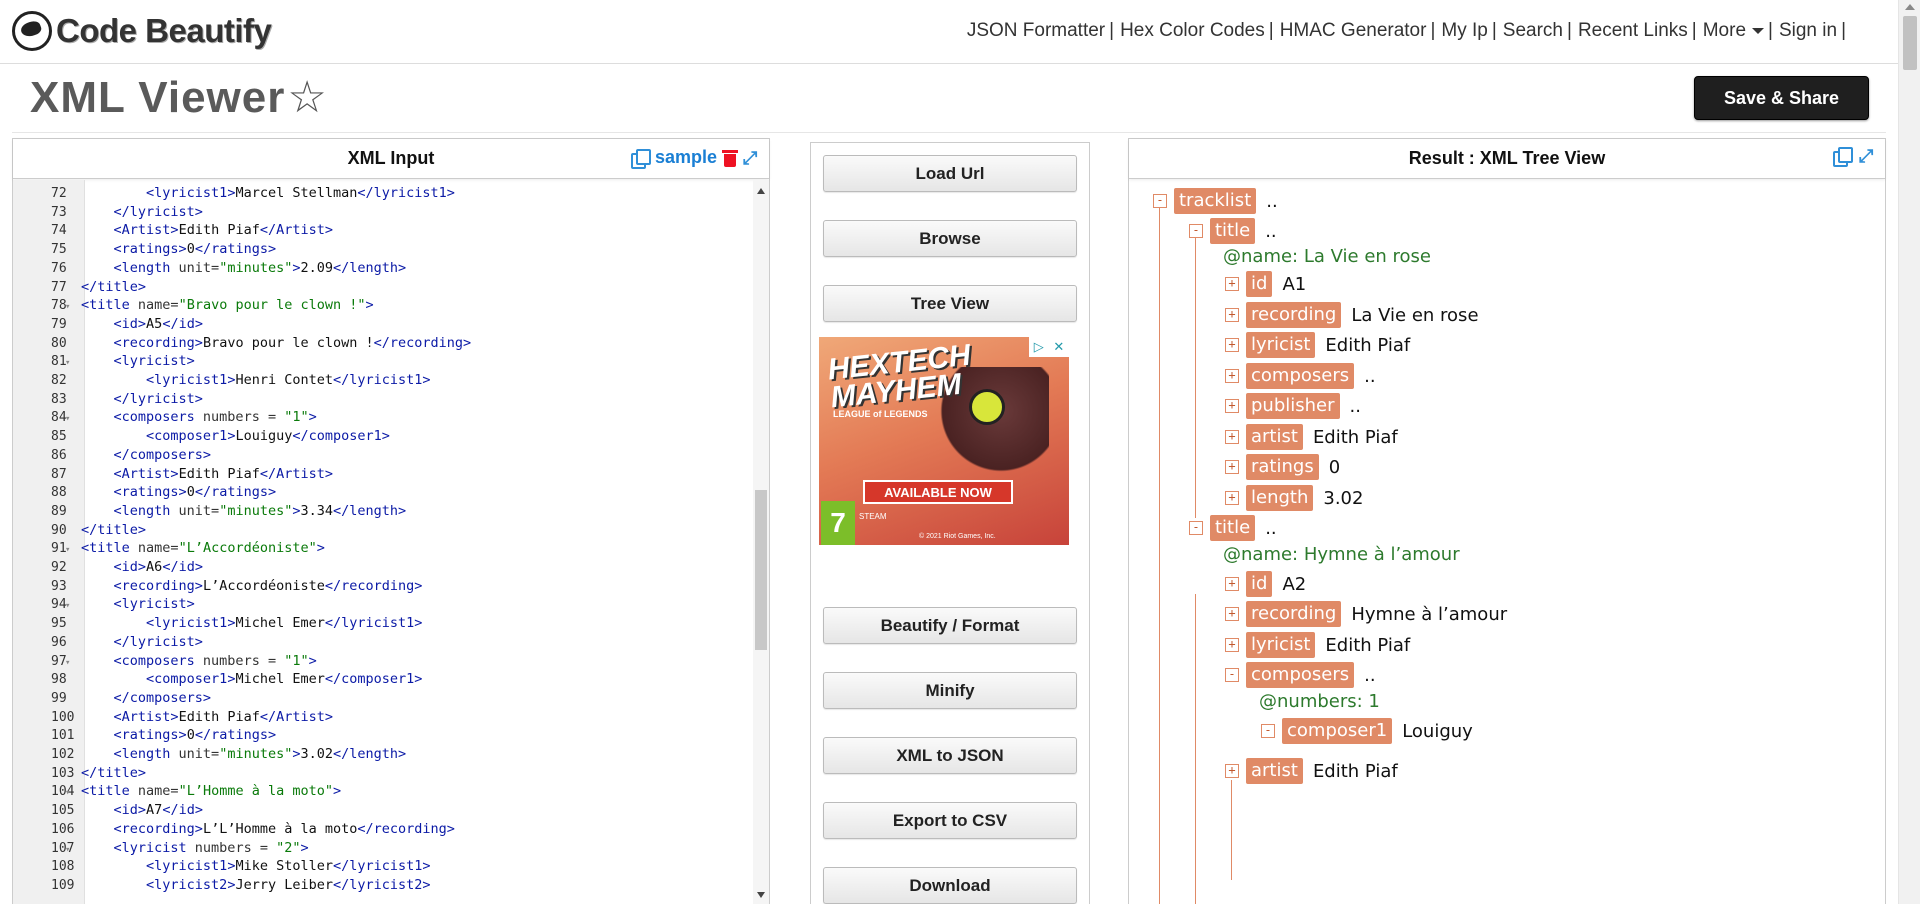 The image size is (1920, 904). Describe the element at coordinates (59, 474) in the screenshot. I see `line-number: 87` at that location.